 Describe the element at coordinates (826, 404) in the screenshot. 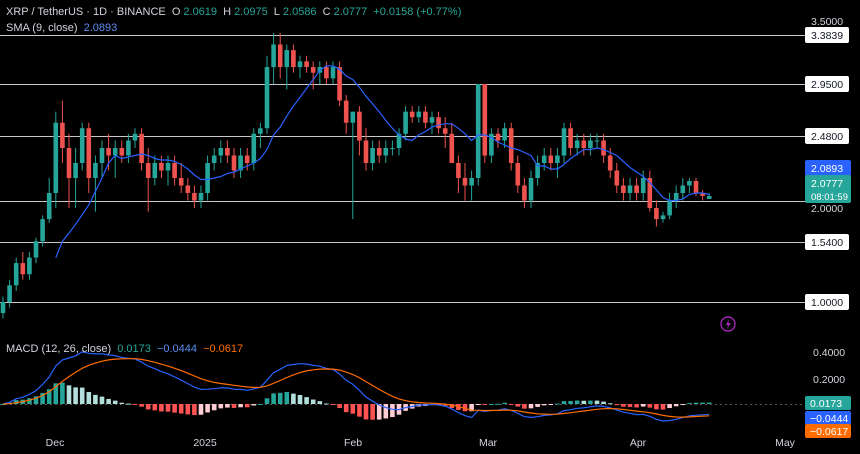

I see `macd-value-label: 0.0173` at that location.